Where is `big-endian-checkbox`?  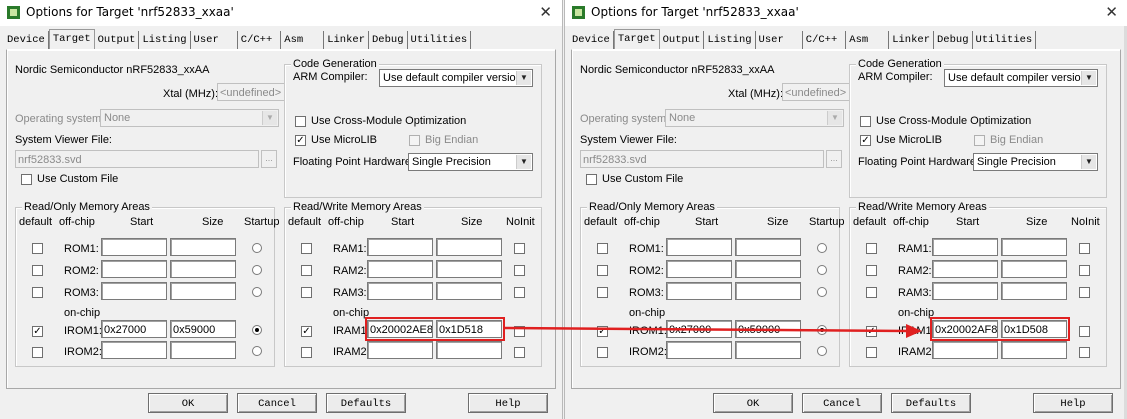
big-endian-checkbox is located at coordinates (979, 140).